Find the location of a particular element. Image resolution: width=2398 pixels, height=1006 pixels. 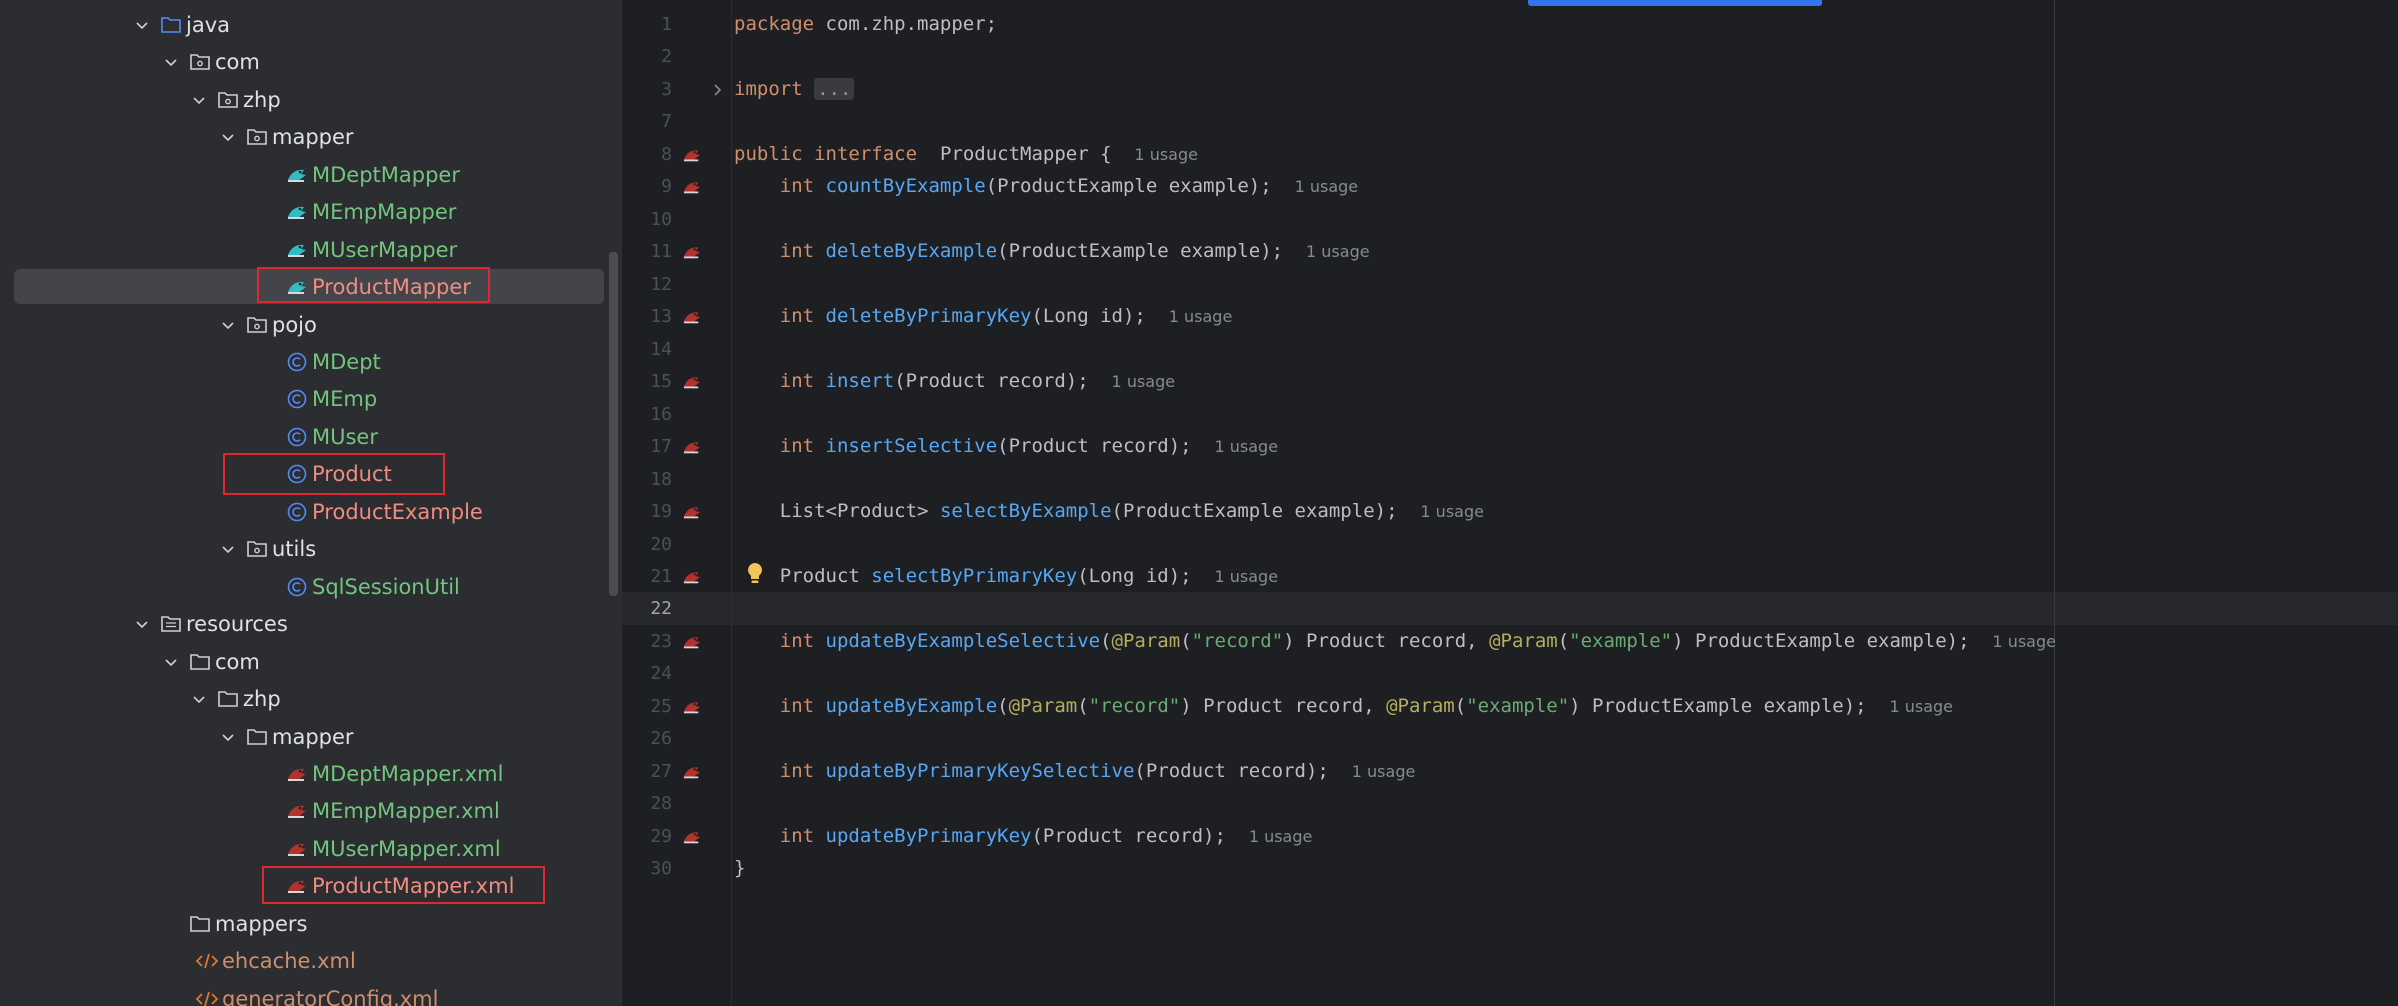

method-name: selectByExample is located at coordinates (1025, 511).